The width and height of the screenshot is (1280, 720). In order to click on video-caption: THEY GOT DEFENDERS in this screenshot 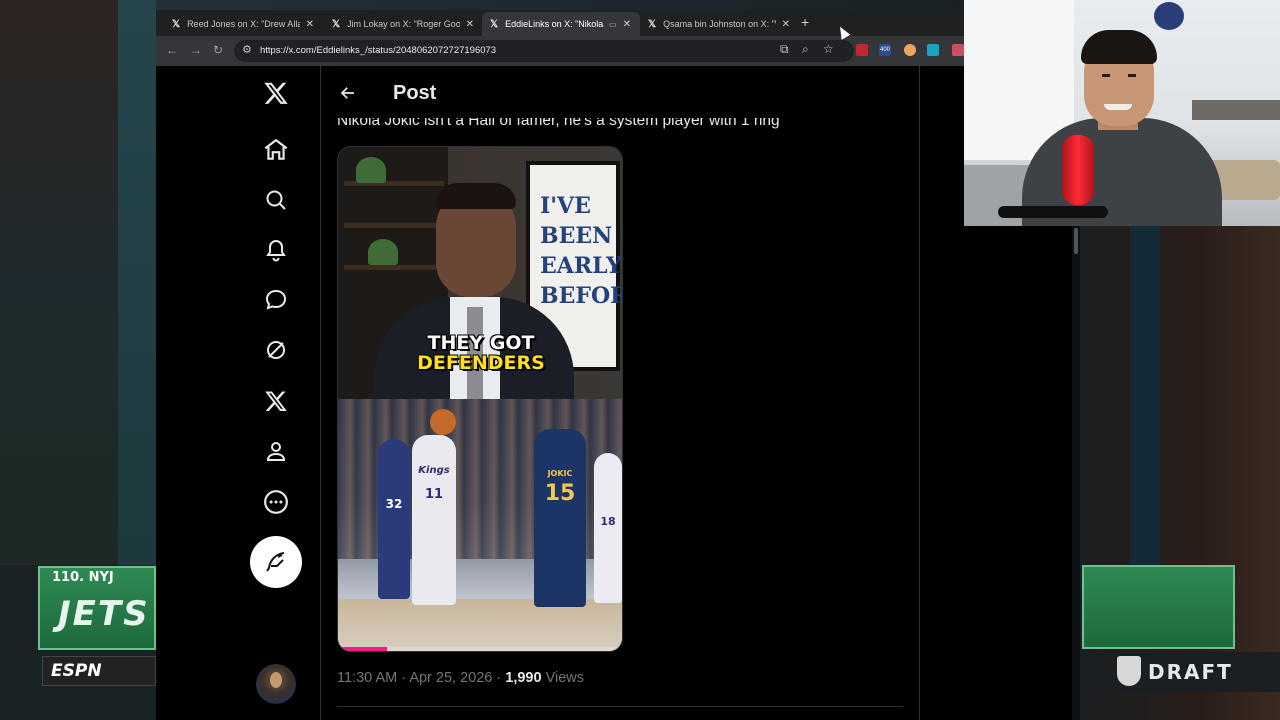, I will do `click(480, 353)`.